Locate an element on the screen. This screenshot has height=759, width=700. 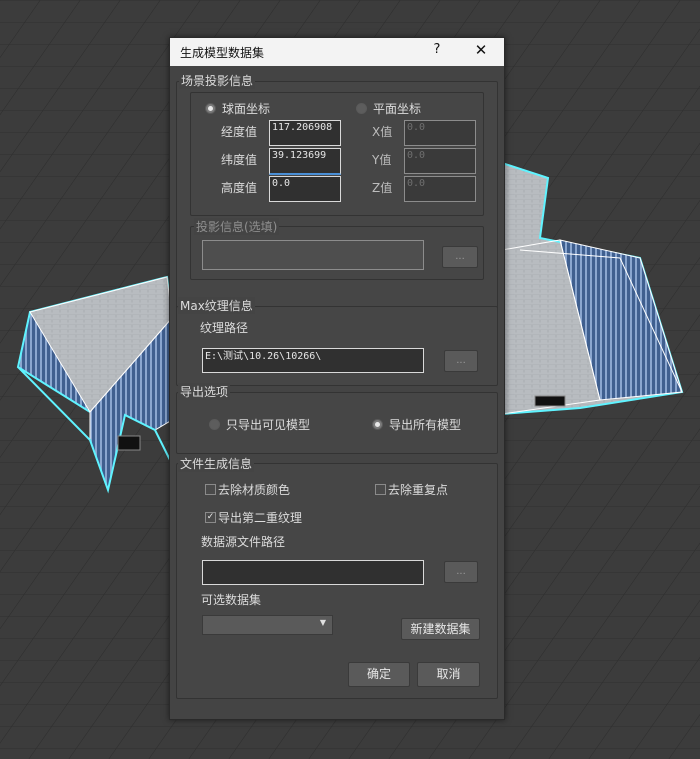
z-value-label: Z值 is located at coordinates (382, 188).